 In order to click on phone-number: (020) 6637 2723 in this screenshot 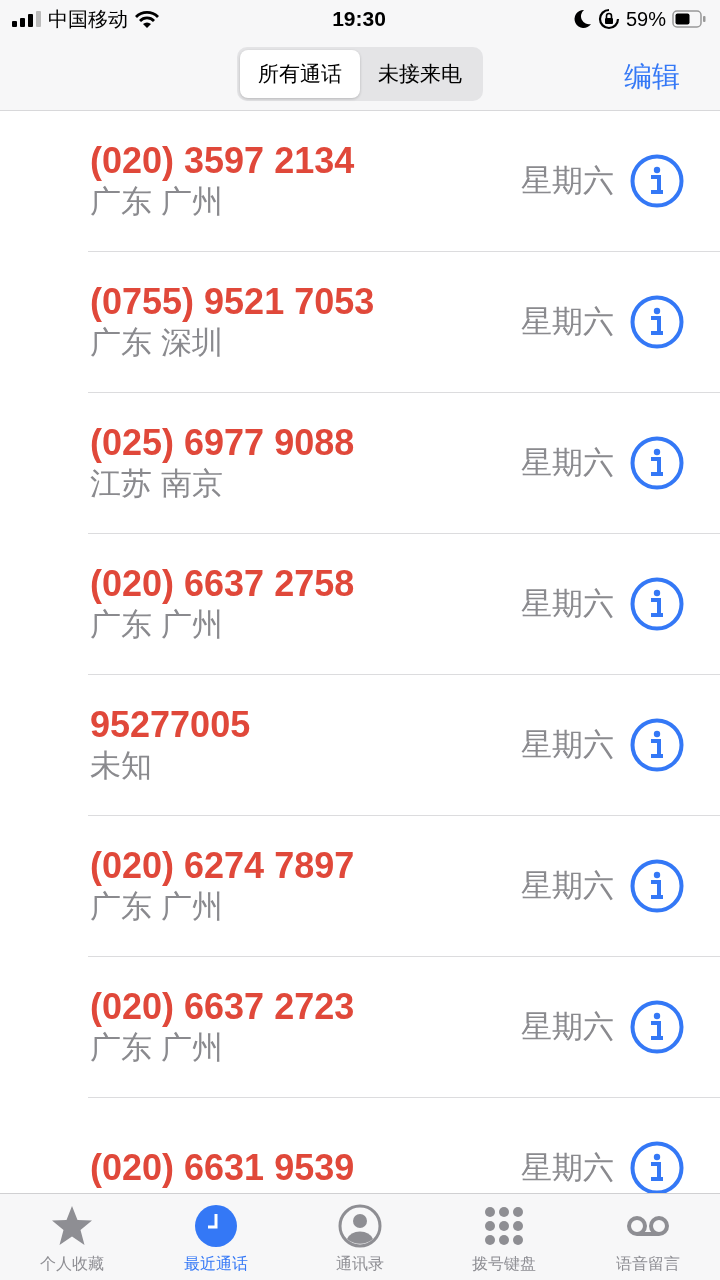, I will do `click(223, 1007)`.